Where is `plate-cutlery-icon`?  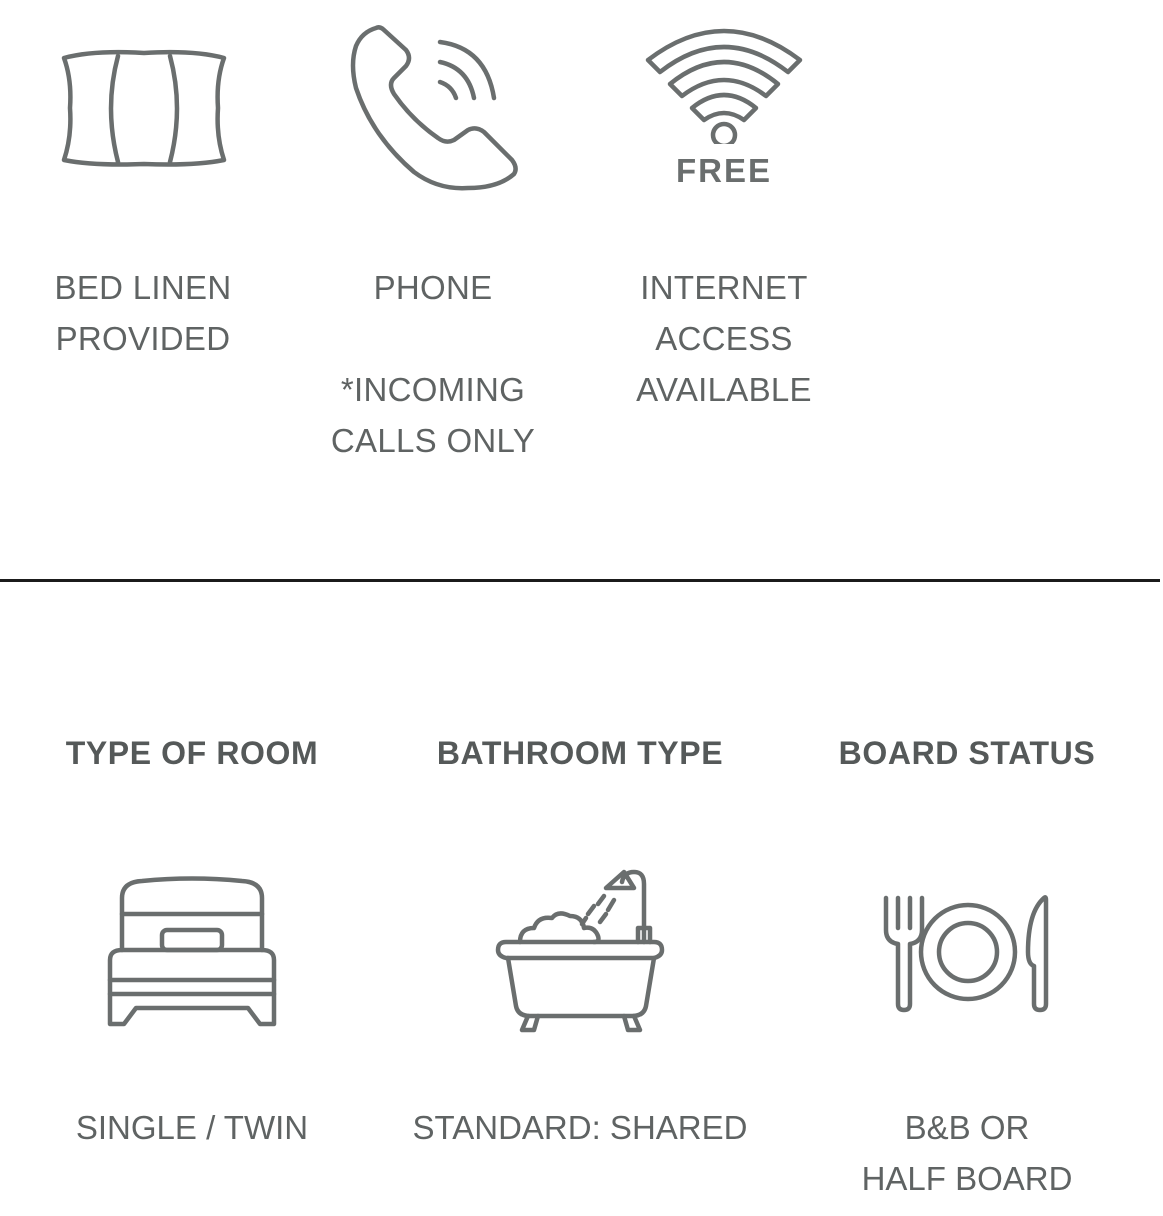 plate-cutlery-icon is located at coordinates (966, 954).